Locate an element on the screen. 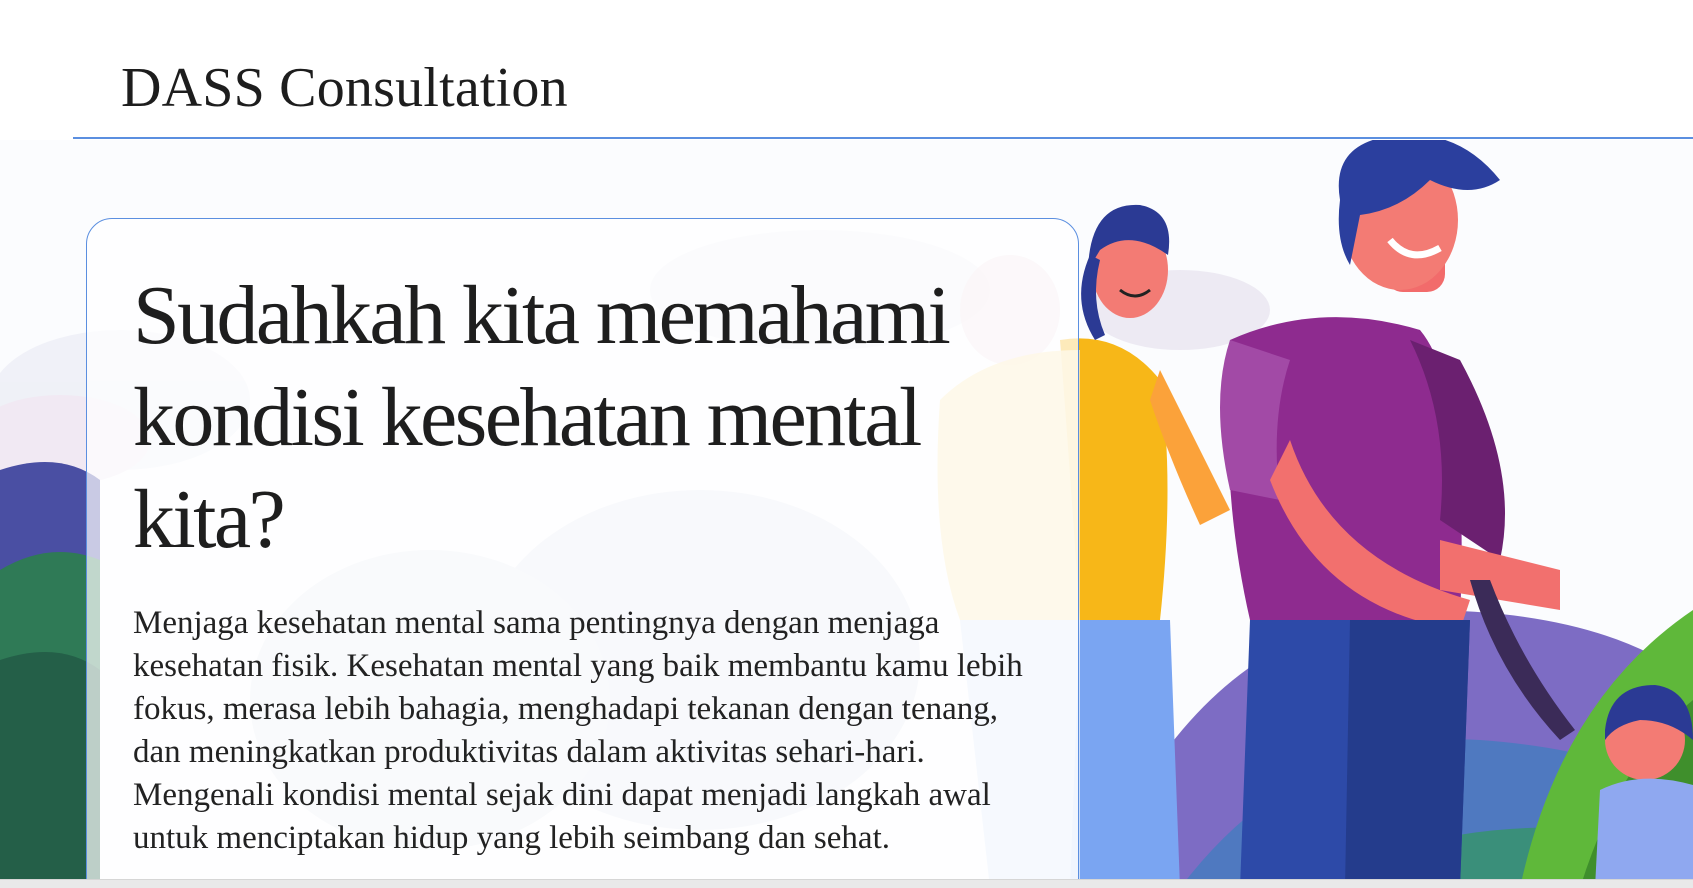  site-brand: DASS Consultation is located at coordinates (344, 88).